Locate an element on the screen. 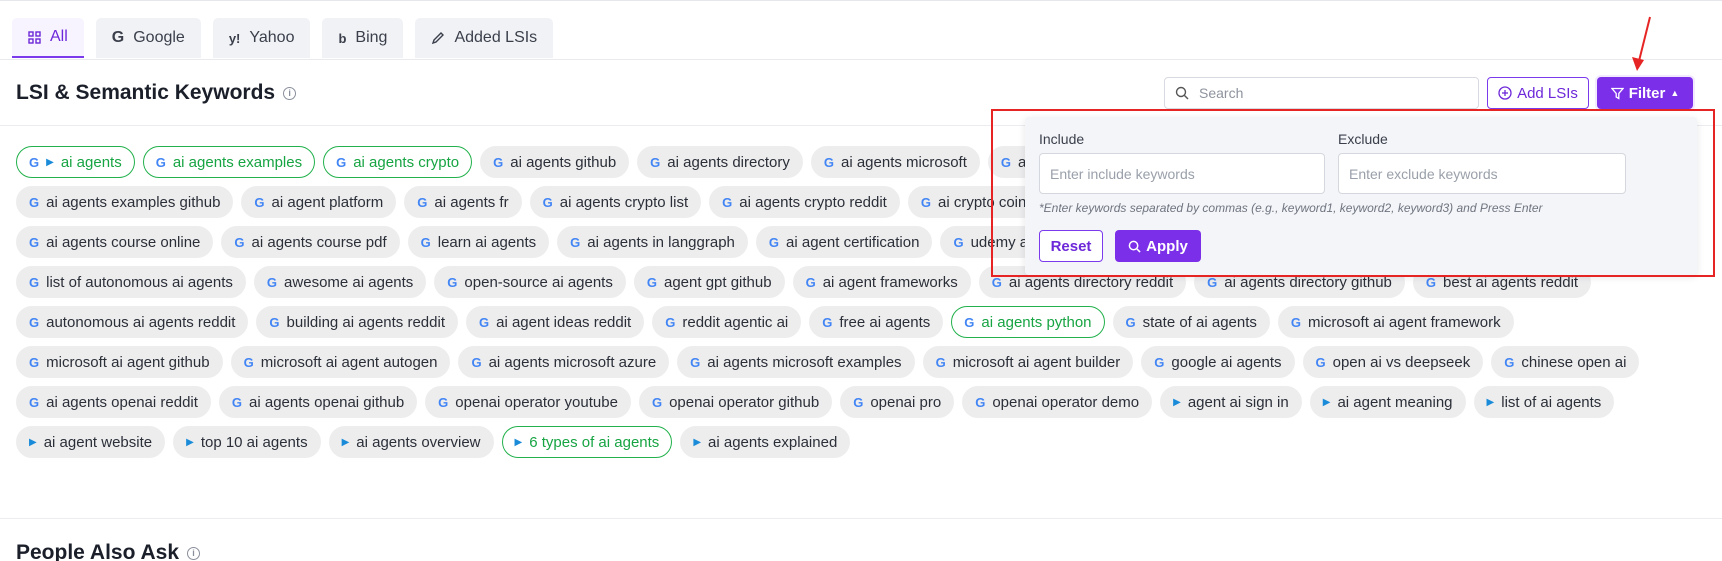 This screenshot has width=1722, height=561. keyword-chip: Gai agent ideas reddit is located at coordinates (555, 322).